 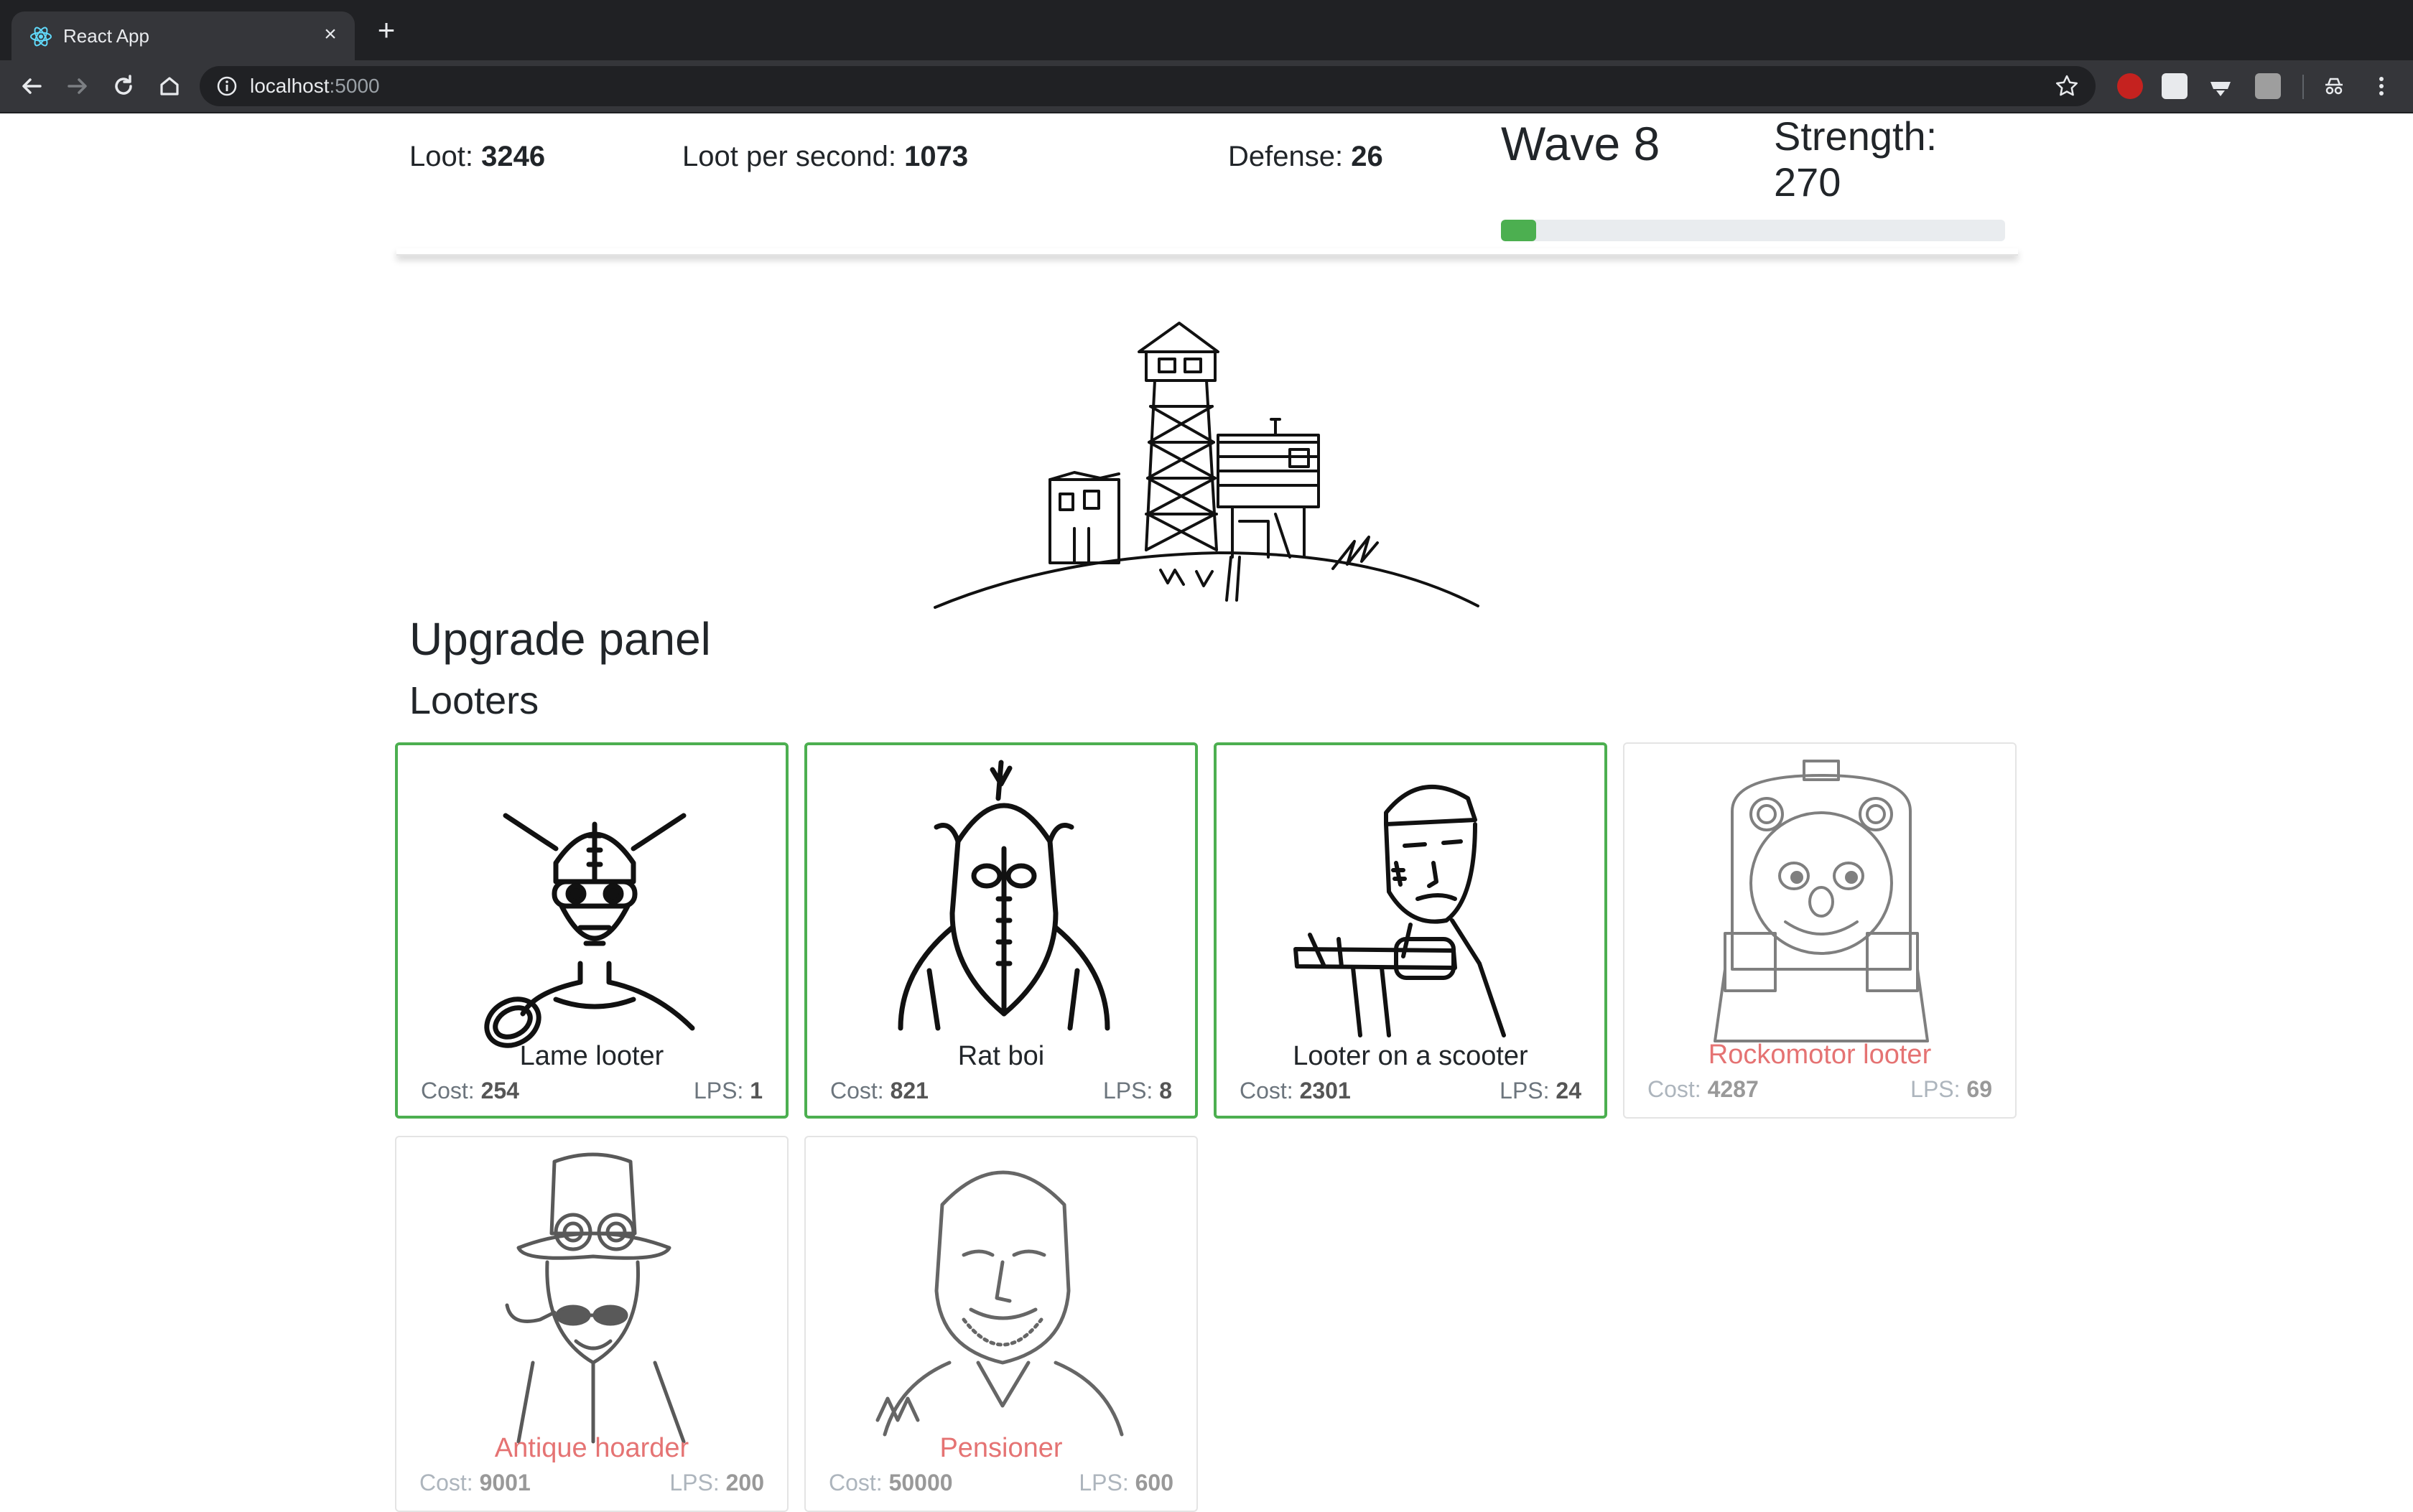 I want to click on looter-lps: LPS: 8, so click(x=1138, y=1090).